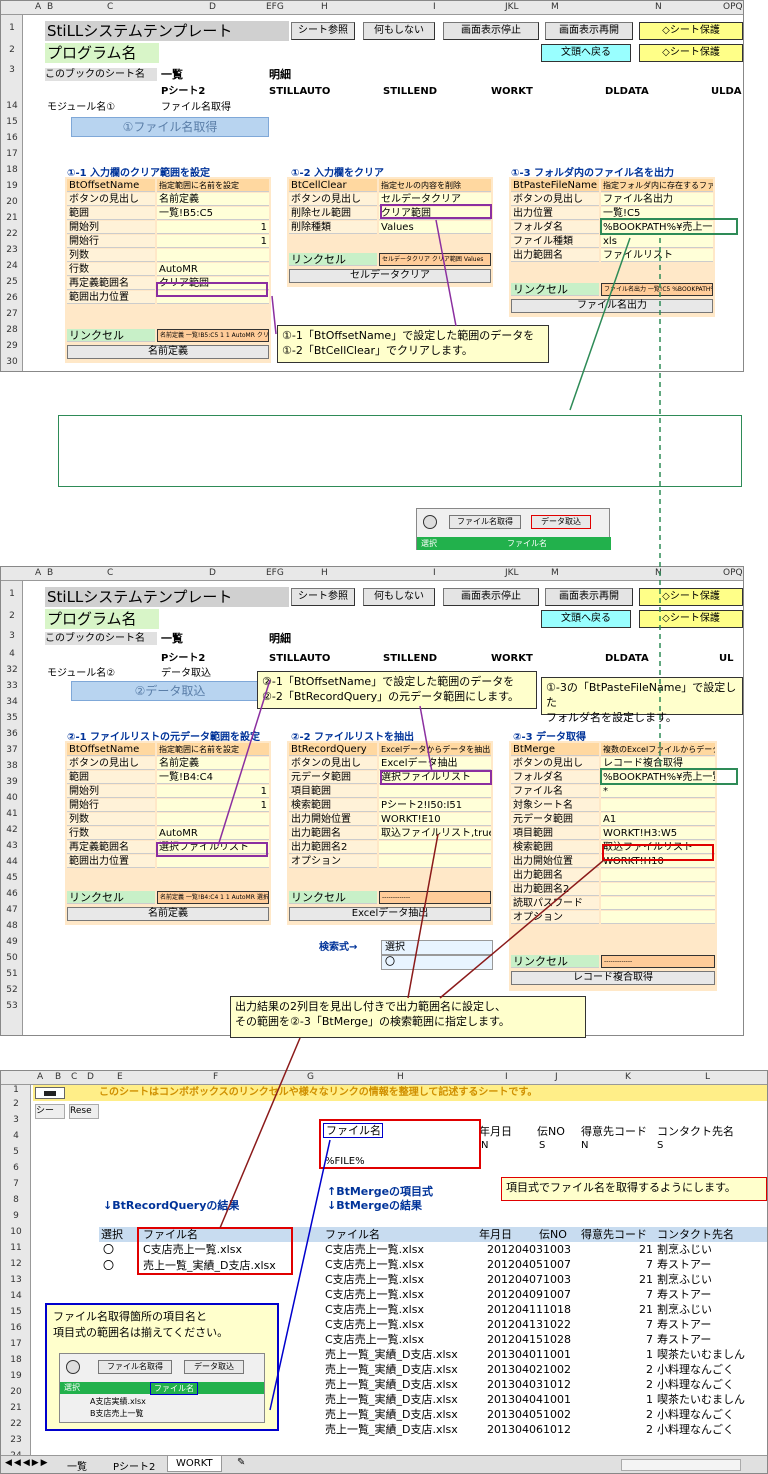  What do you see at coordinates (244, 763) in the screenshot?
I see `arrow-purple-2a` at bounding box center [244, 763].